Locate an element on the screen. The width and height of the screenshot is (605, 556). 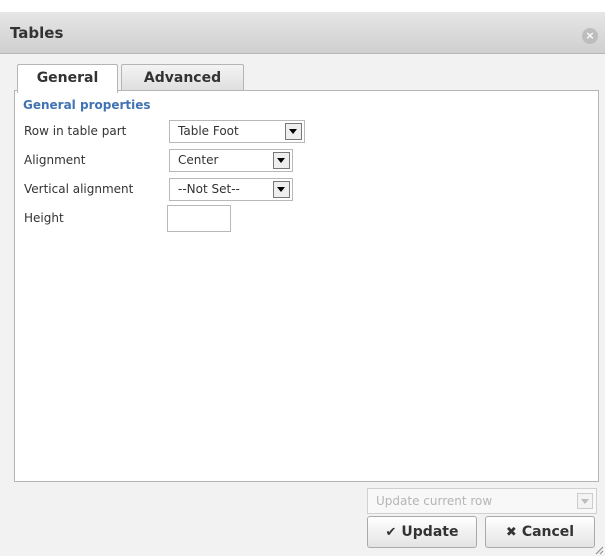
tab-general-label: General is located at coordinates (67, 78).